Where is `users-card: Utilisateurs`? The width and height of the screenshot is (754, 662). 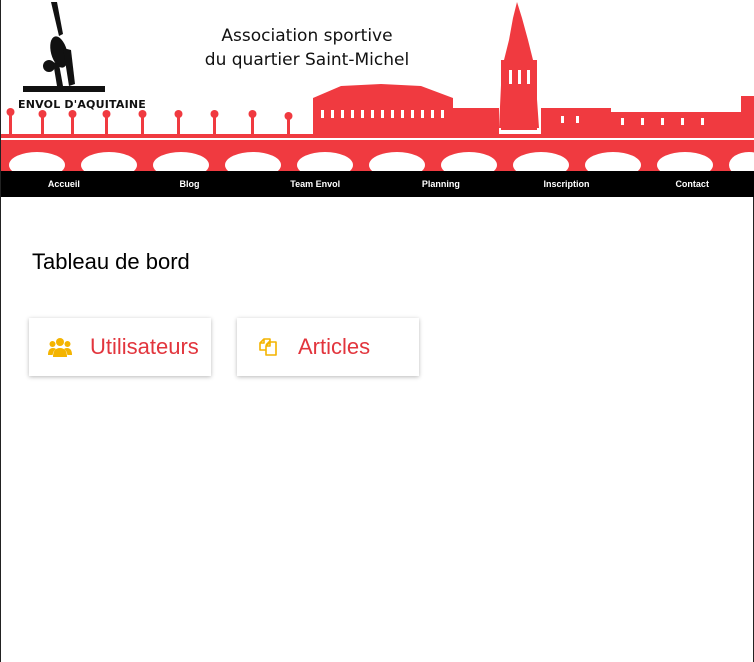
users-card: Utilisateurs is located at coordinates (120, 347).